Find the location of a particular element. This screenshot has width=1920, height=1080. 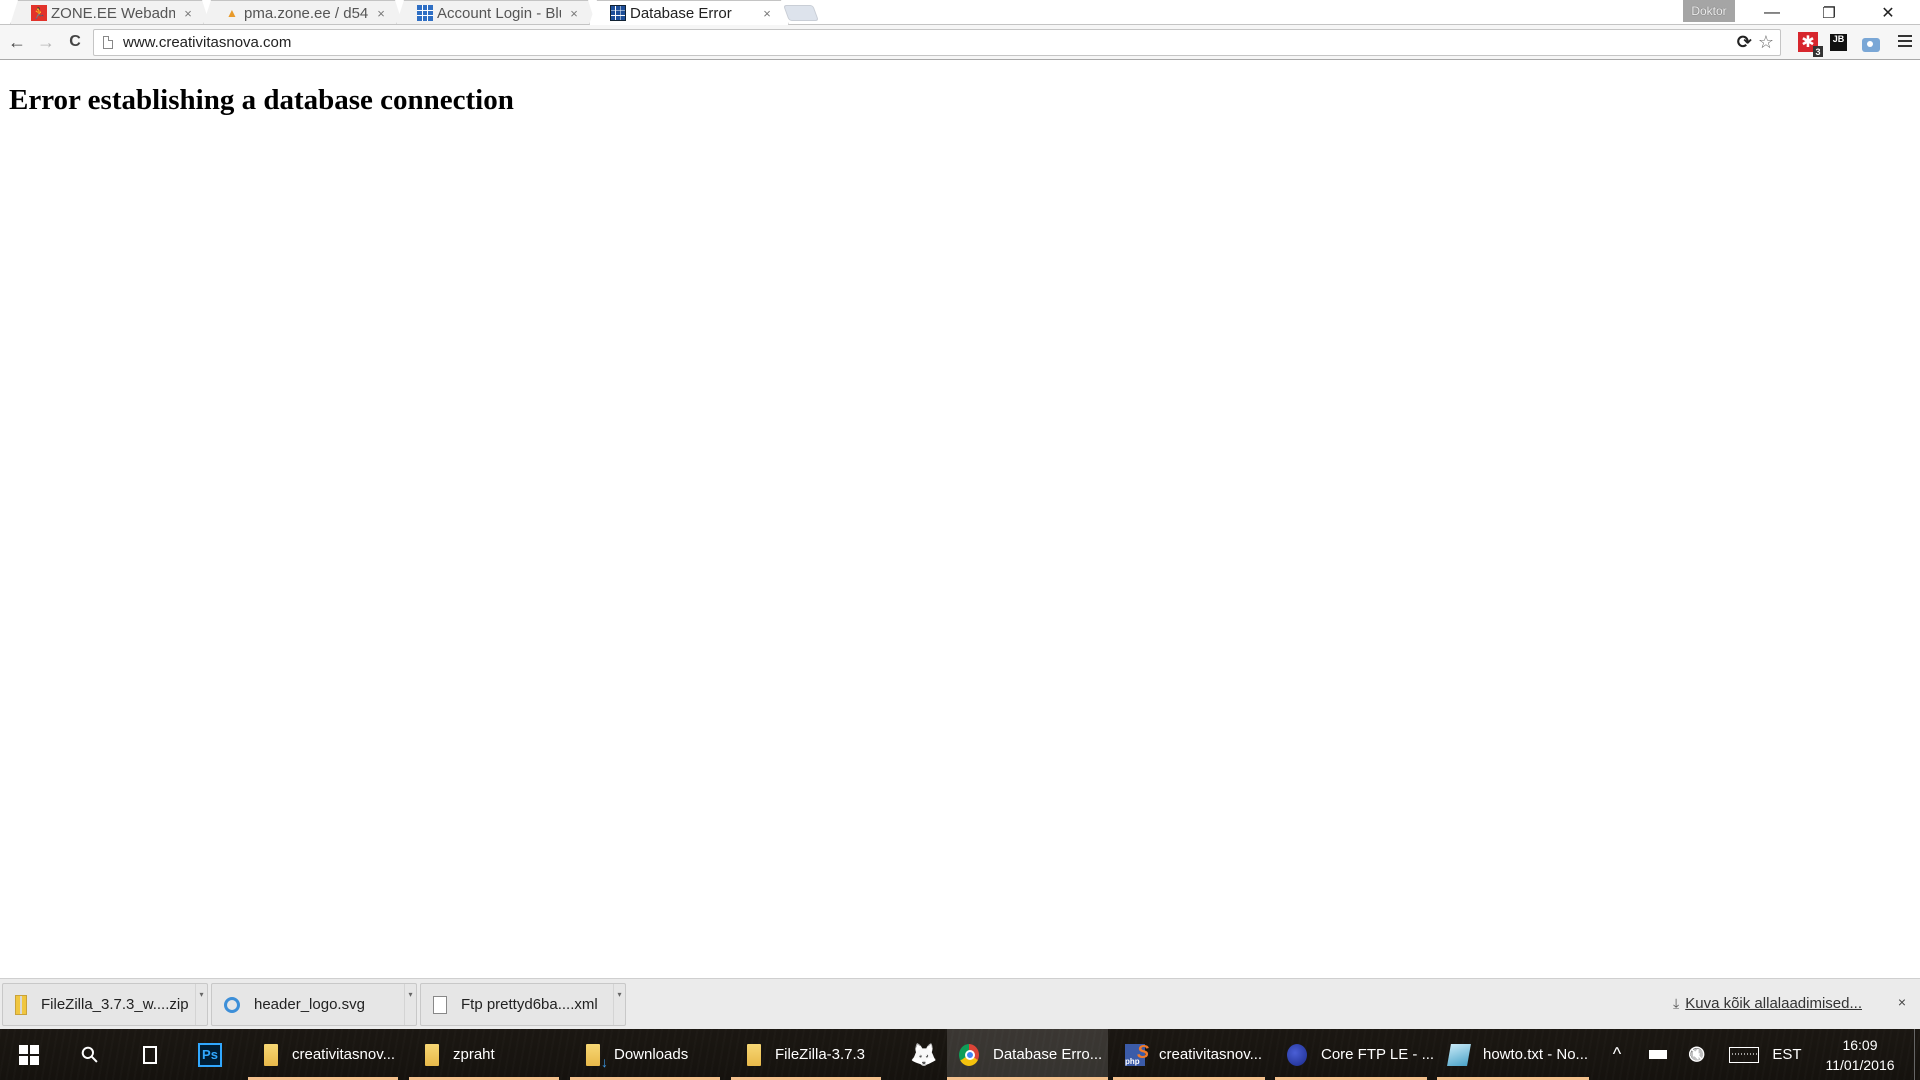

search-icon: ⚲ is located at coordinates (90, 1054).